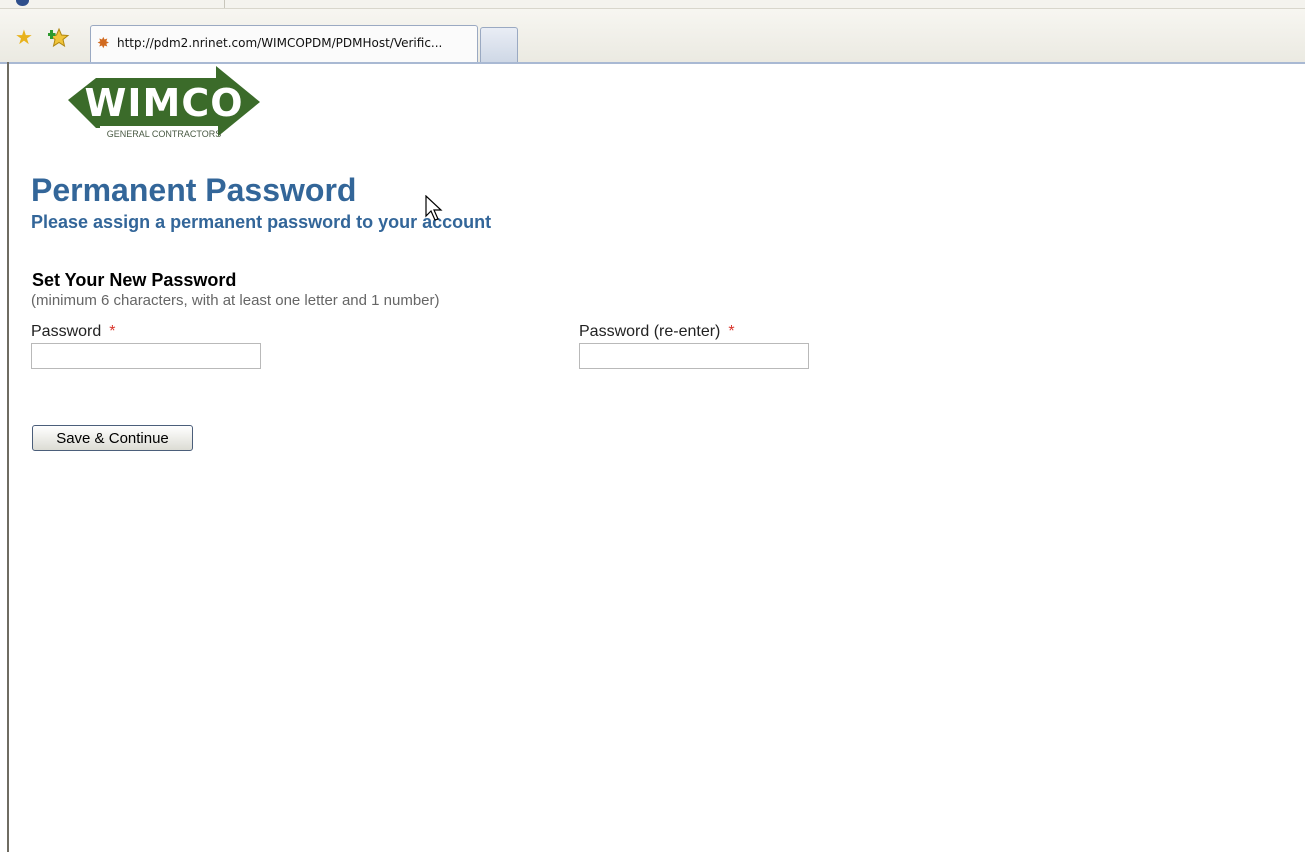 Image resolution: width=1305 pixels, height=852 pixels. What do you see at coordinates (66, 331) in the screenshot?
I see `password-label: Password` at bounding box center [66, 331].